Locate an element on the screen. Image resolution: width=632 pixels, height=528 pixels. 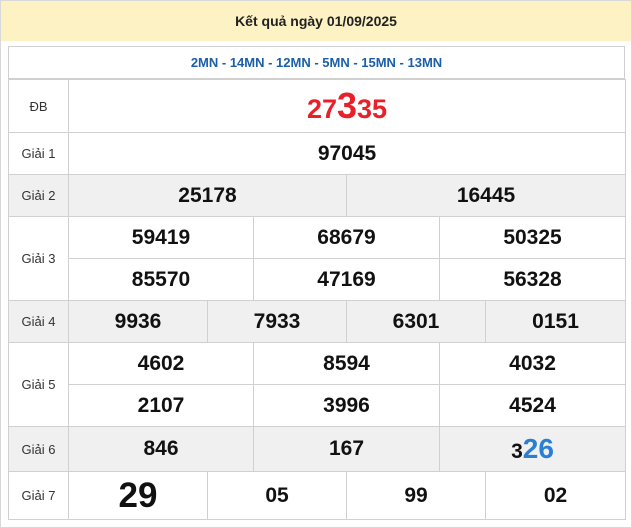
prize-g3-value: 59419 is located at coordinates (161, 237).